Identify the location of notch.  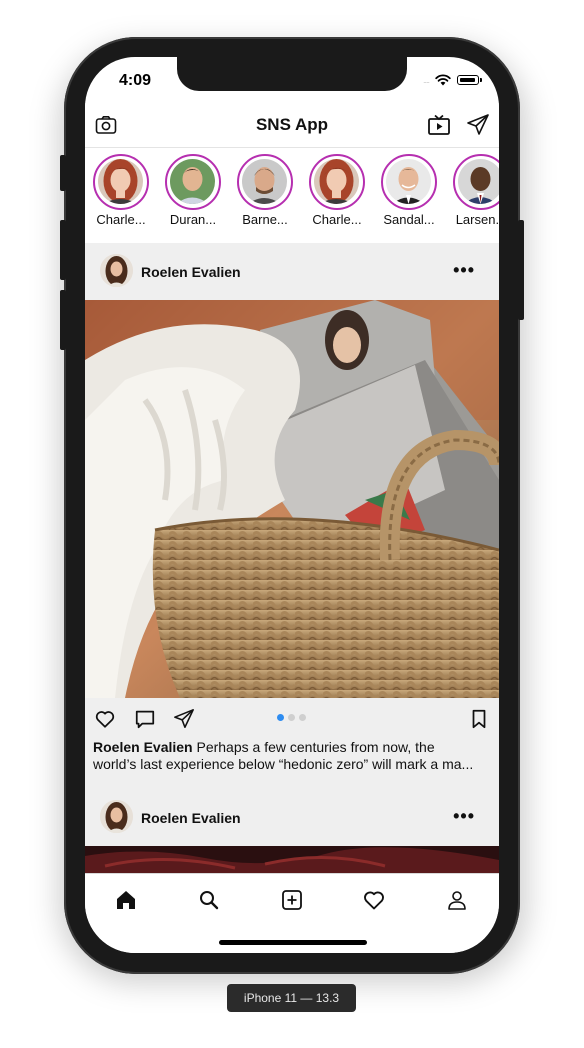
(292, 74).